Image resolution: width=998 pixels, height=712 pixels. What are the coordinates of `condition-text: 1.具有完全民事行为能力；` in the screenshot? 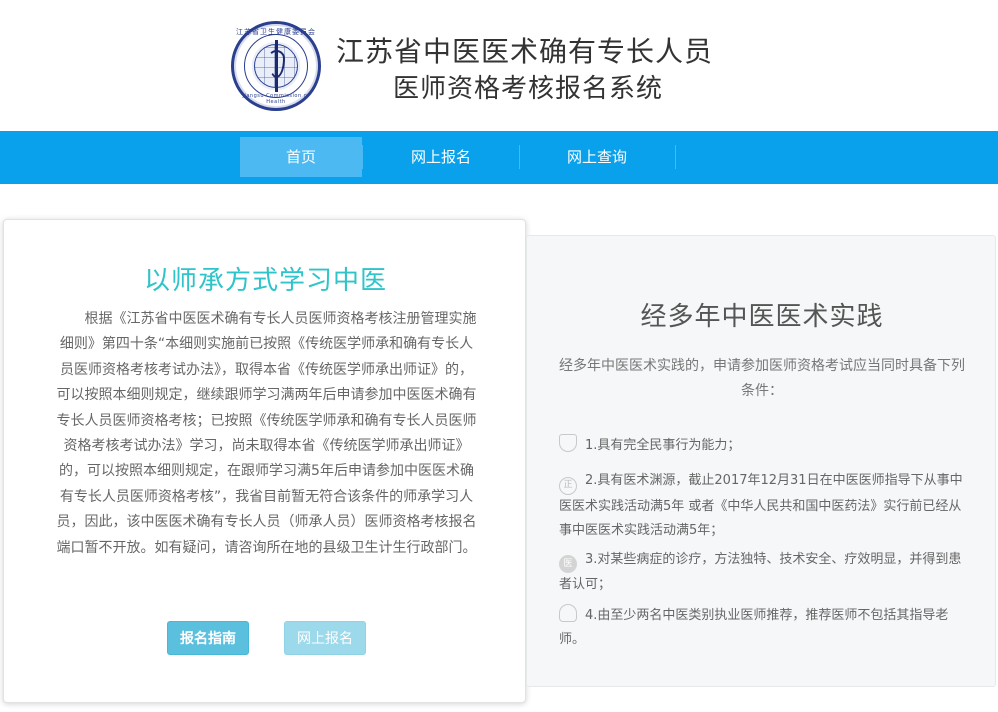 It's located at (663, 445).